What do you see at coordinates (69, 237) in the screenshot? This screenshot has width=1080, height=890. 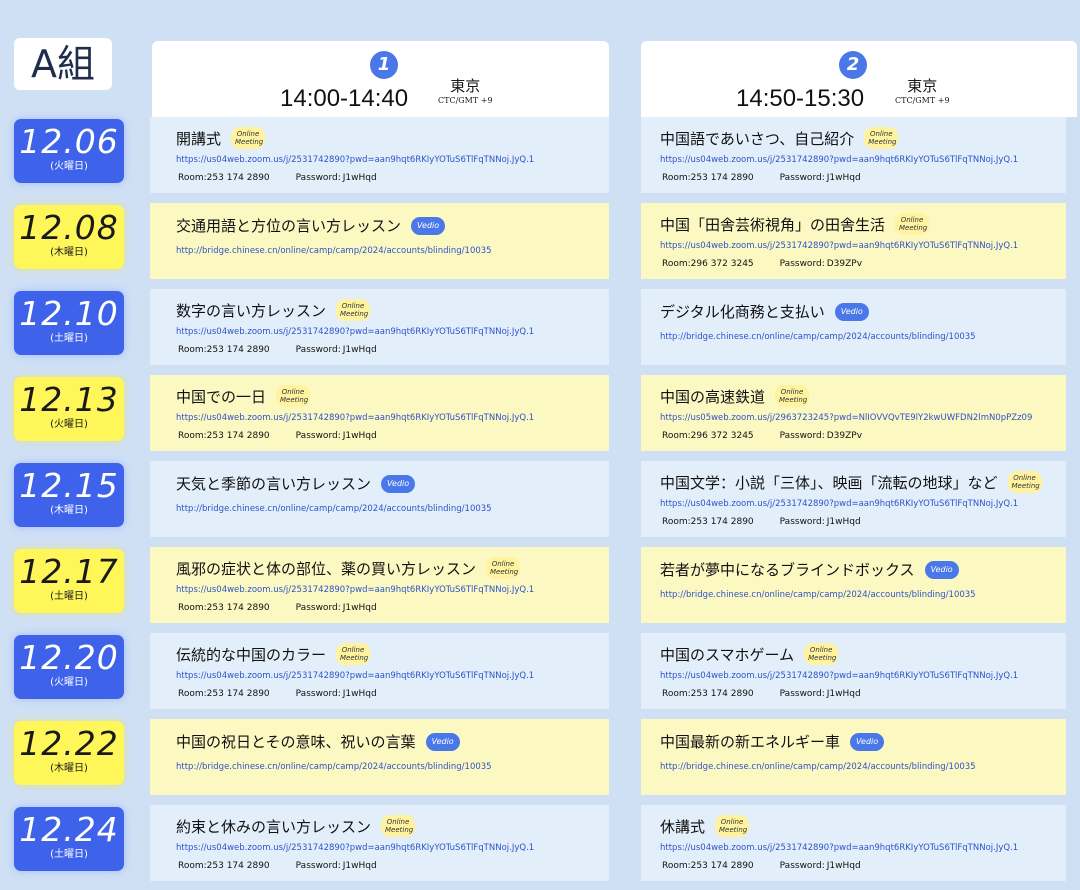 I see `date-badge: 12.08 (木曜日)` at bounding box center [69, 237].